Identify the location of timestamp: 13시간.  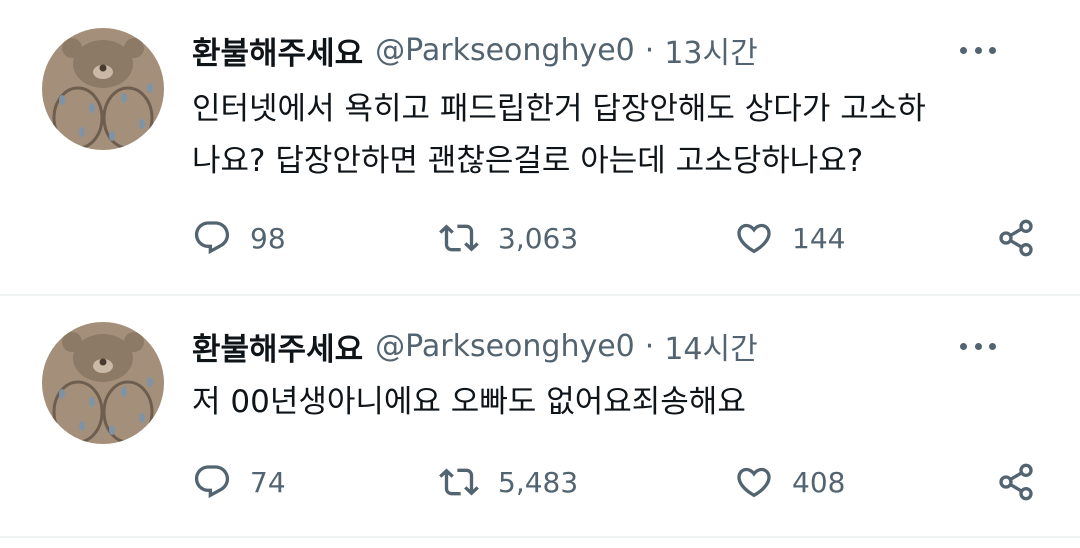
(710, 50).